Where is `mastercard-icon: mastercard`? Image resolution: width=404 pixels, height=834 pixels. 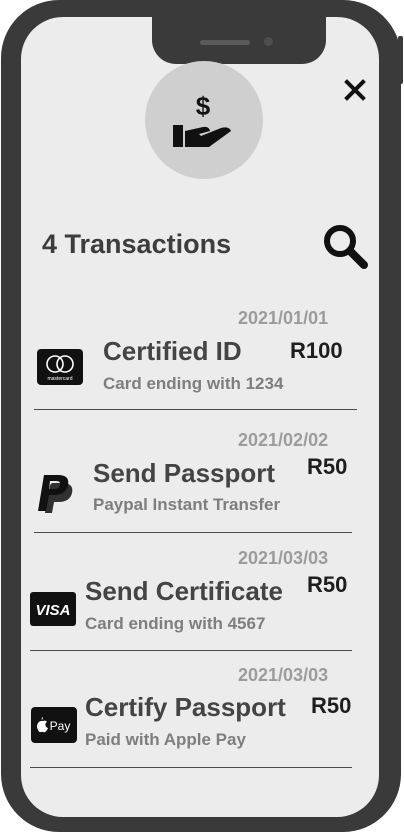
mastercard-icon: mastercard is located at coordinates (60, 369).